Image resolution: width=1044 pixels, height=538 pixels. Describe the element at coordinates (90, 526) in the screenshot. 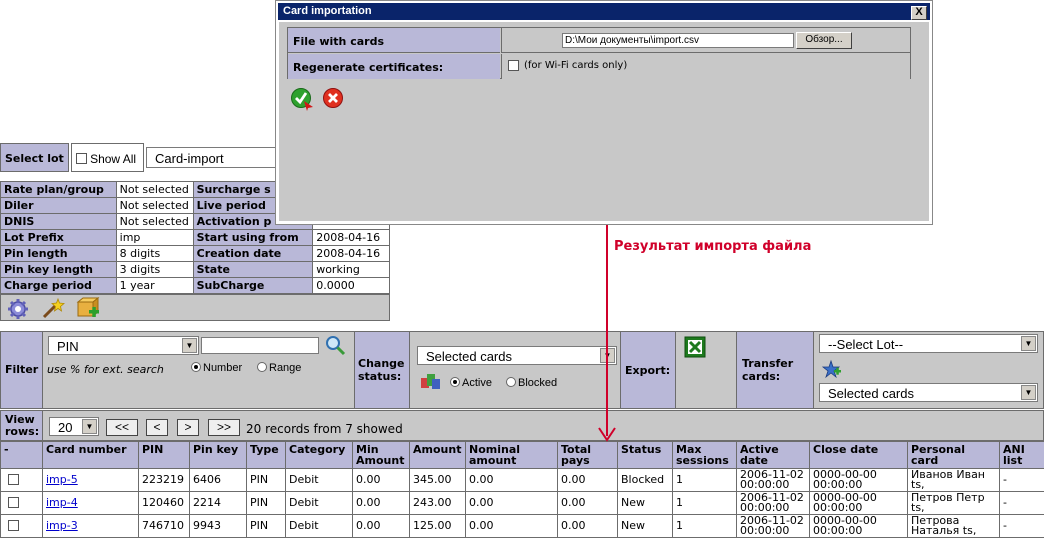

I see `cell-card: imp-3` at that location.